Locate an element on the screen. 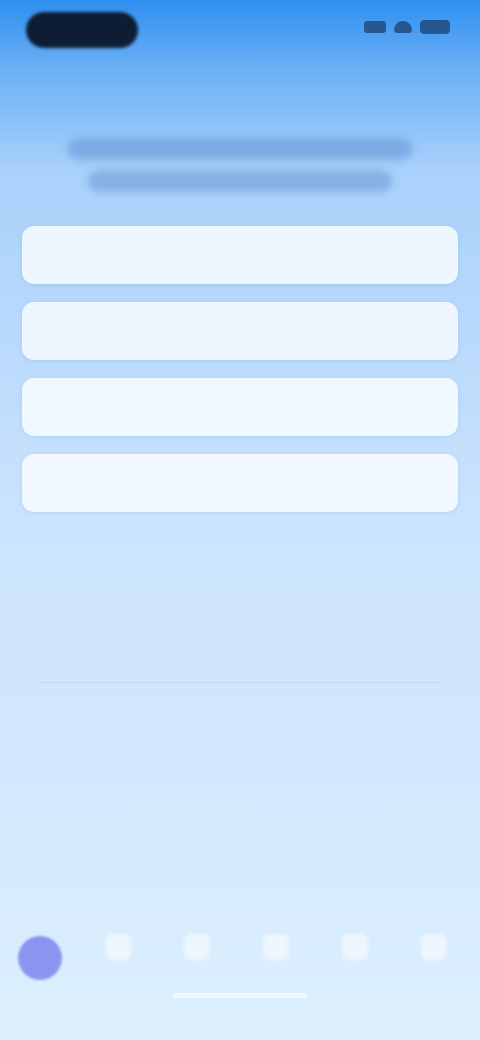 The height and width of the screenshot is (1040, 480). nav-item-4-icon is located at coordinates (355, 947).